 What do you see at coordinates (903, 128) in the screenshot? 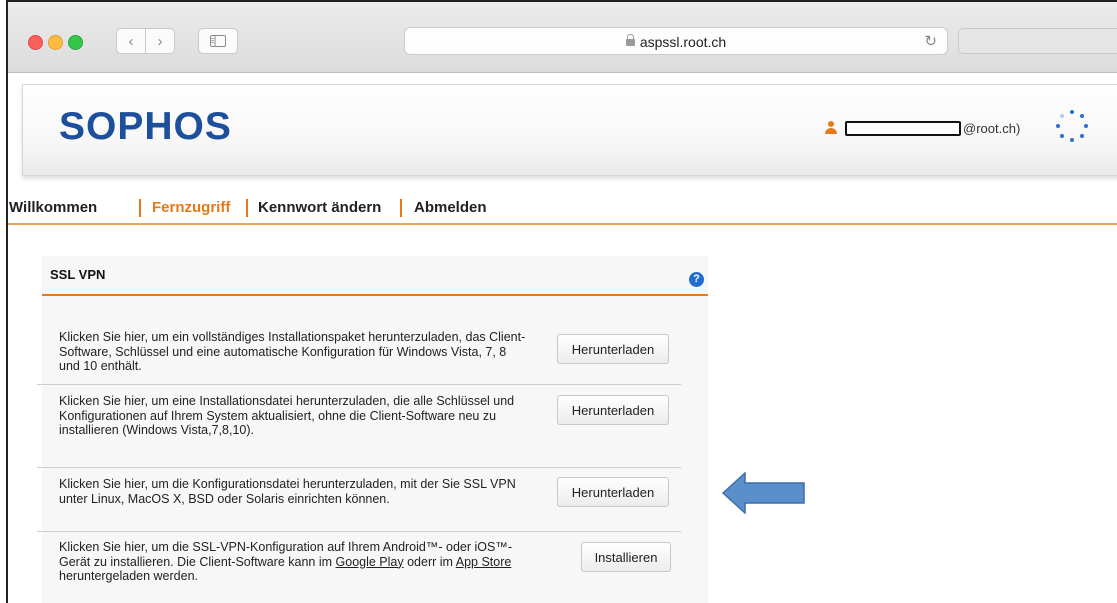
I see `redacted-username` at bounding box center [903, 128].